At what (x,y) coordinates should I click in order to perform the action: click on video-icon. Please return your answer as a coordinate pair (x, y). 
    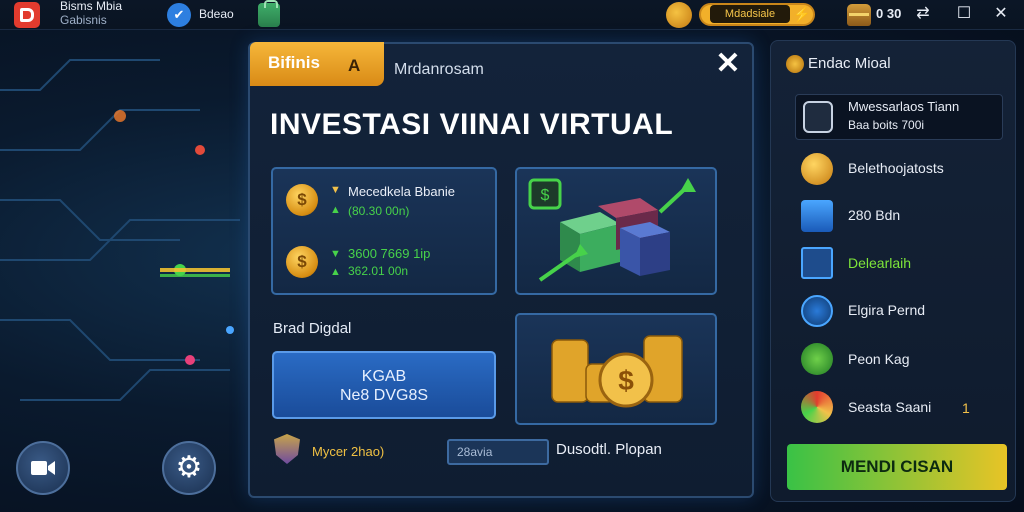
    Looking at the image, I should click on (43, 468).